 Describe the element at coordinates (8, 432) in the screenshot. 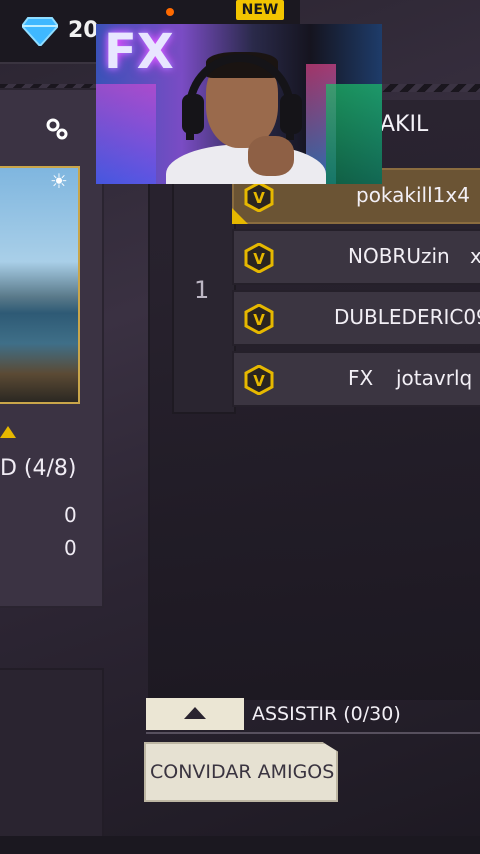

I see `warning-marker-icon` at that location.